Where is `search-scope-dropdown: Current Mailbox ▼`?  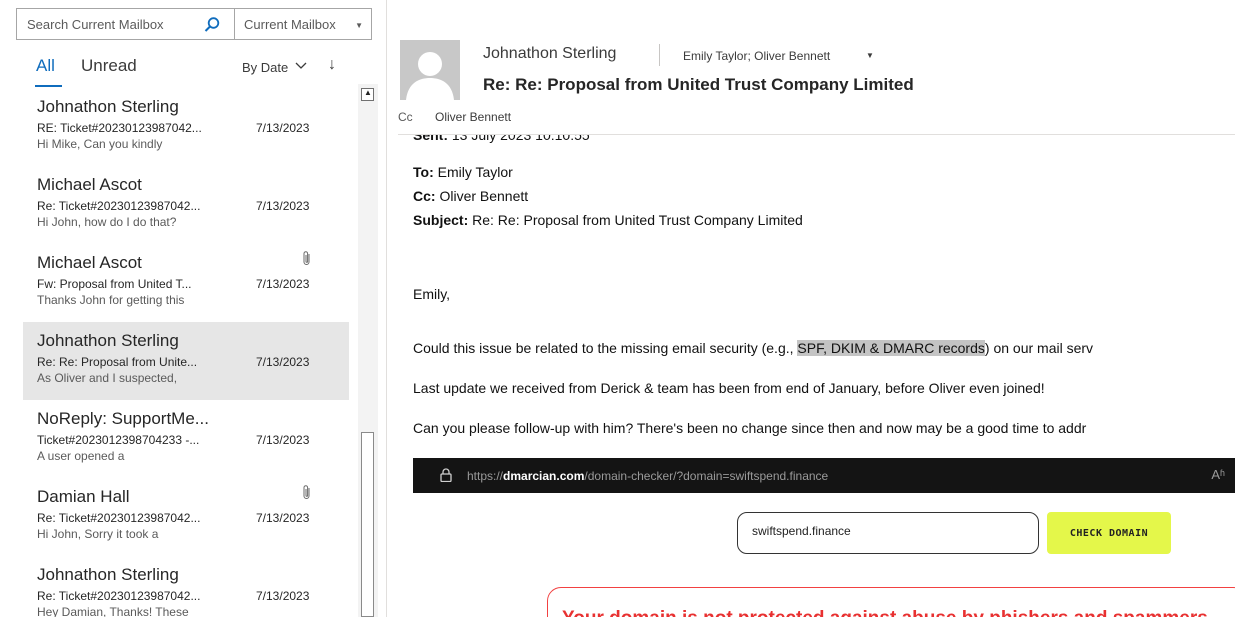 search-scope-dropdown: Current Mailbox ▼ is located at coordinates (303, 24).